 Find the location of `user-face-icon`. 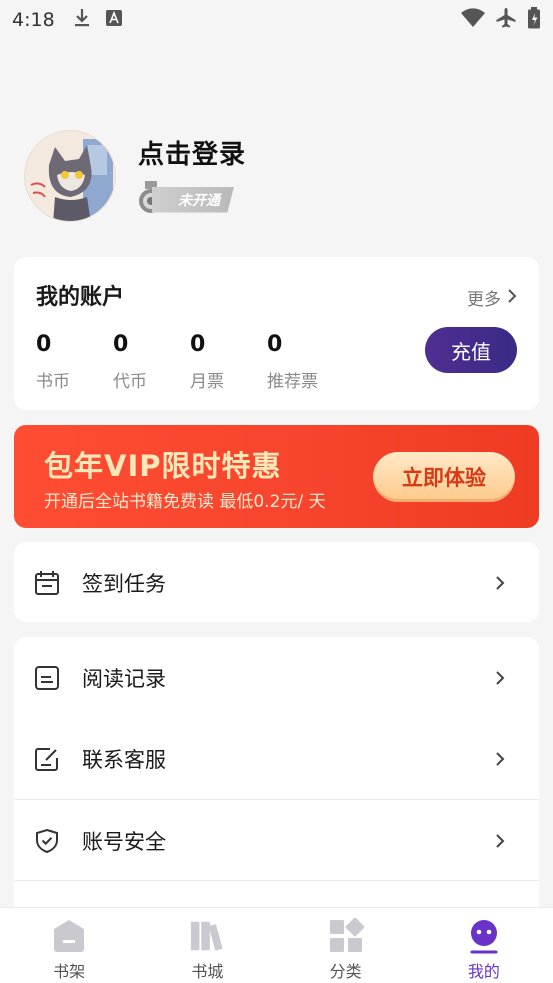

user-face-icon is located at coordinates (484, 936).